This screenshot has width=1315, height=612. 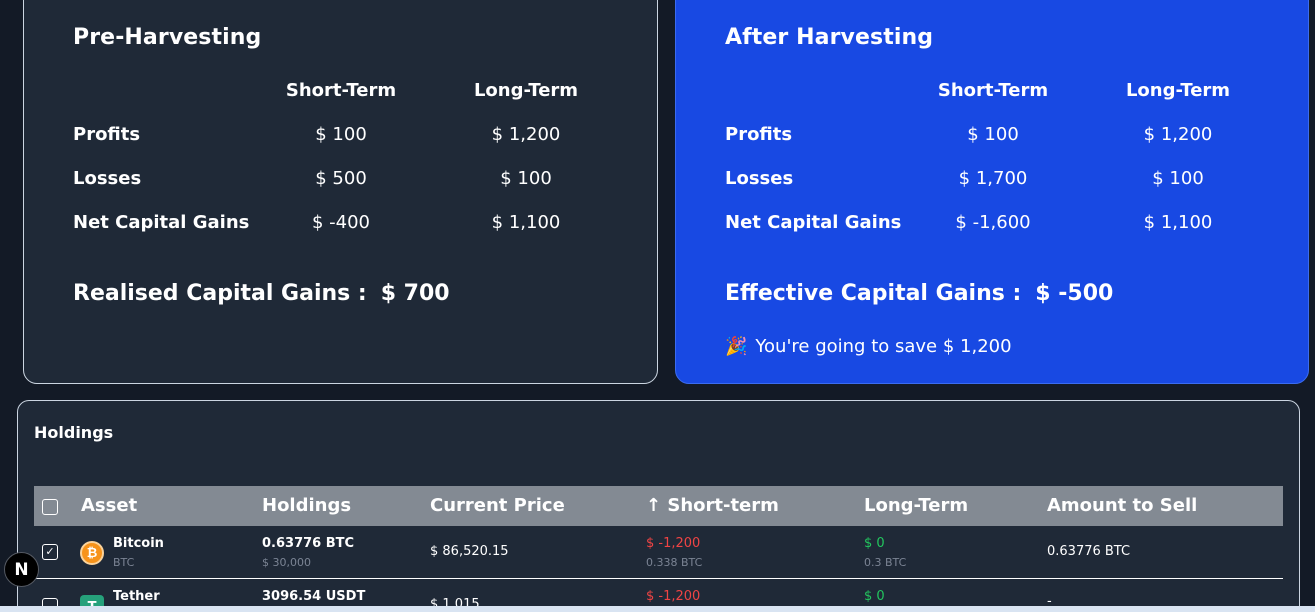 What do you see at coordinates (308, 543) in the screenshot?
I see `holdings-amount: 0.63776 BTC` at bounding box center [308, 543].